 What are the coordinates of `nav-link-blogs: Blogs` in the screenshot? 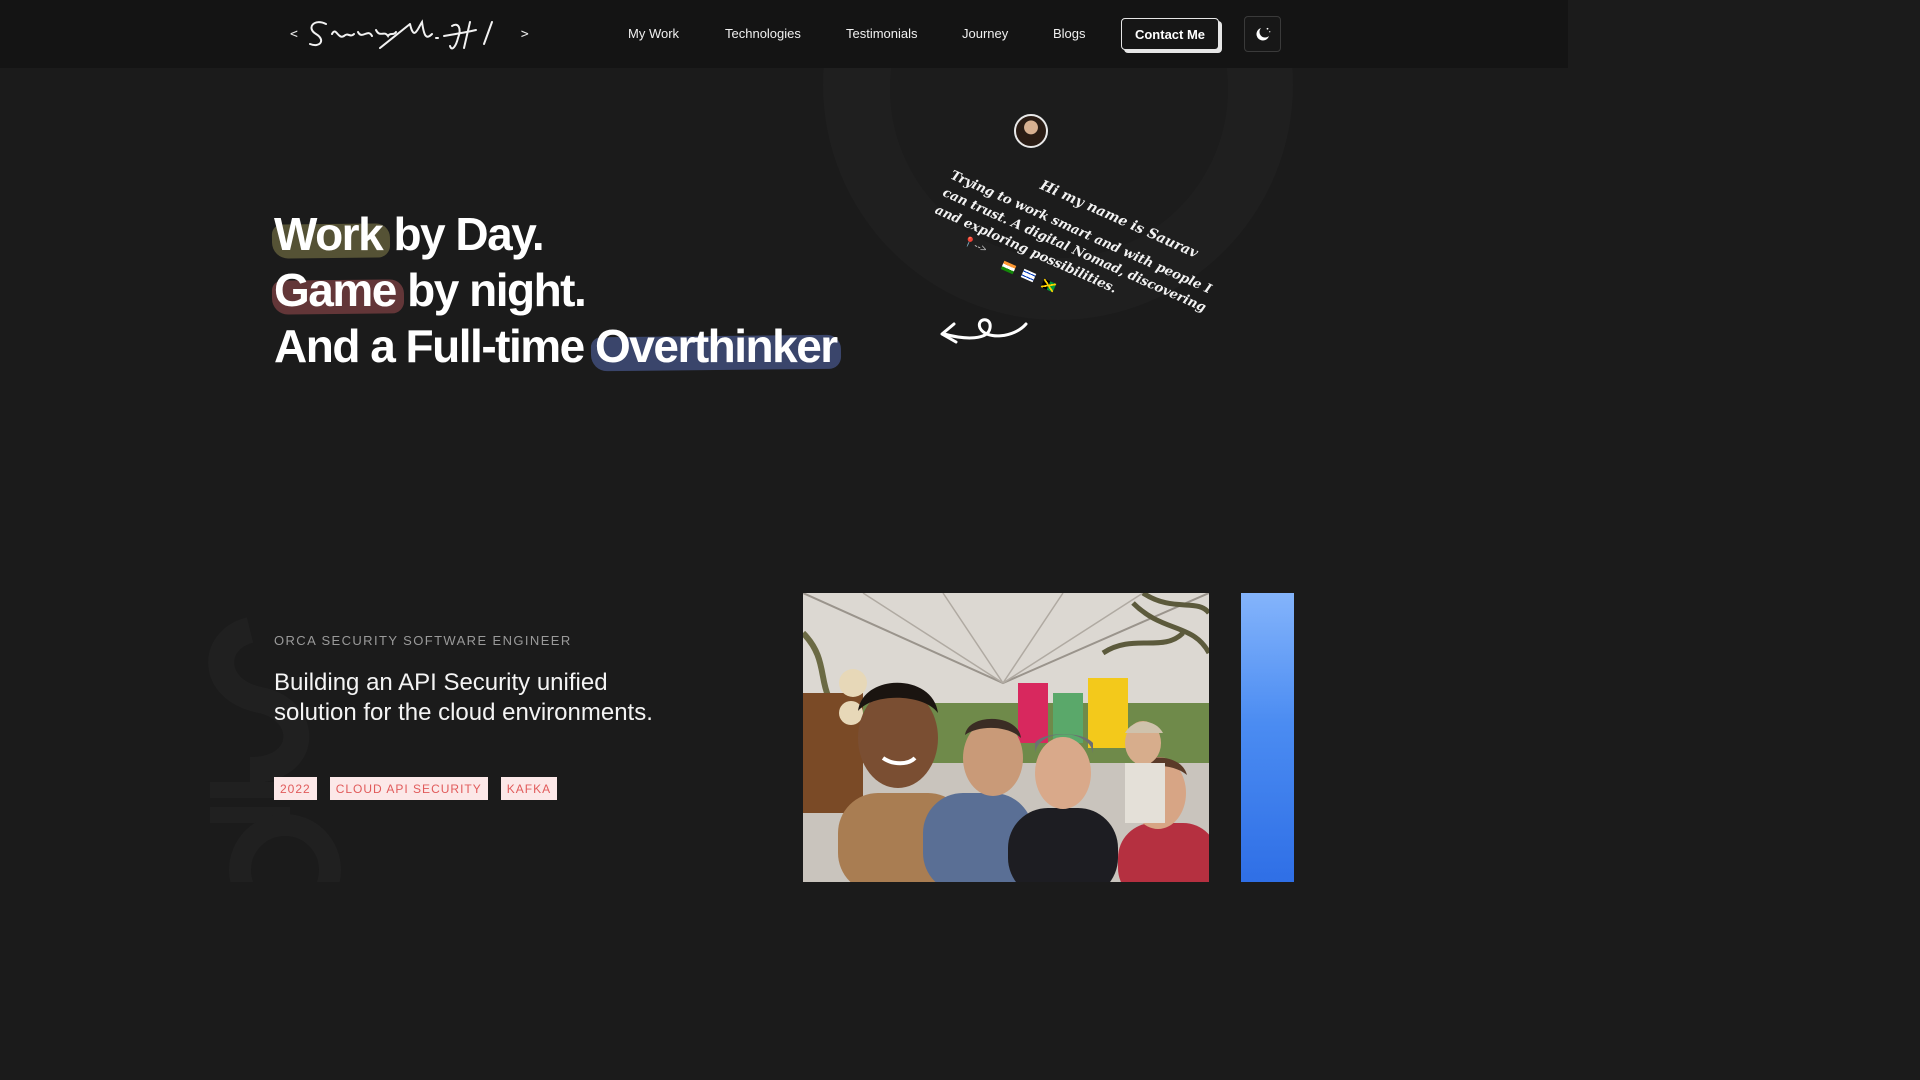 It's located at (1069, 33).